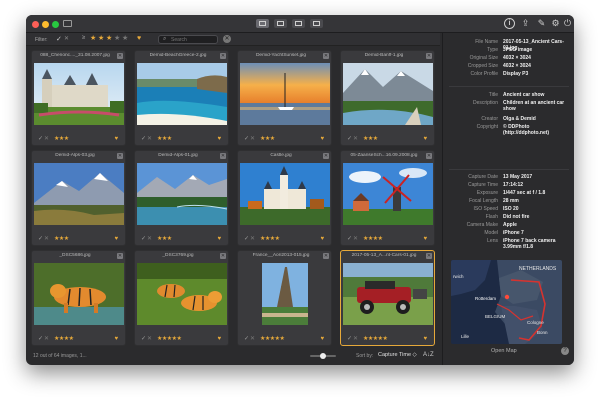  I want to click on help-button: ?, so click(565, 351).